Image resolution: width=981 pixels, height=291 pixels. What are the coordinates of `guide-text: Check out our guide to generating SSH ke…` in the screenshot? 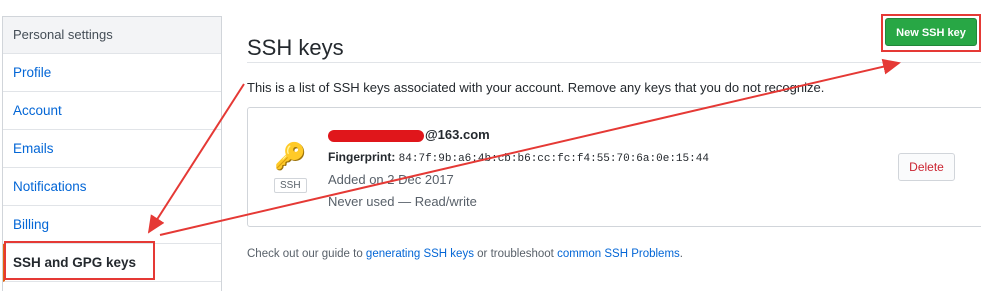 It's located at (465, 254).